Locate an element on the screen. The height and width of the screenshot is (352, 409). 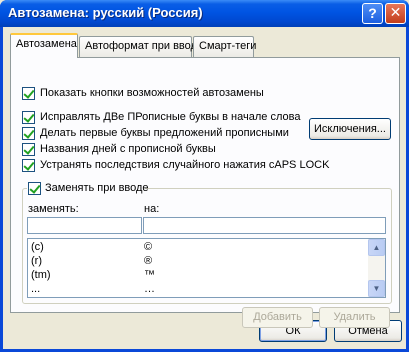
list-item-to: © is located at coordinates (148, 247).